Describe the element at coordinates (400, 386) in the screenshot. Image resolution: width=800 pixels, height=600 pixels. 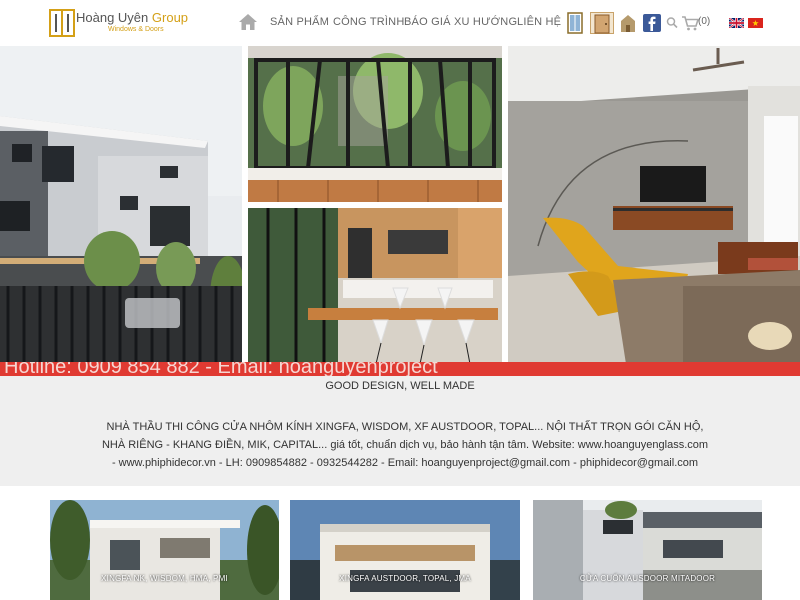
I see `tagline: GOOD DESIGN, WELL MADE` at that location.